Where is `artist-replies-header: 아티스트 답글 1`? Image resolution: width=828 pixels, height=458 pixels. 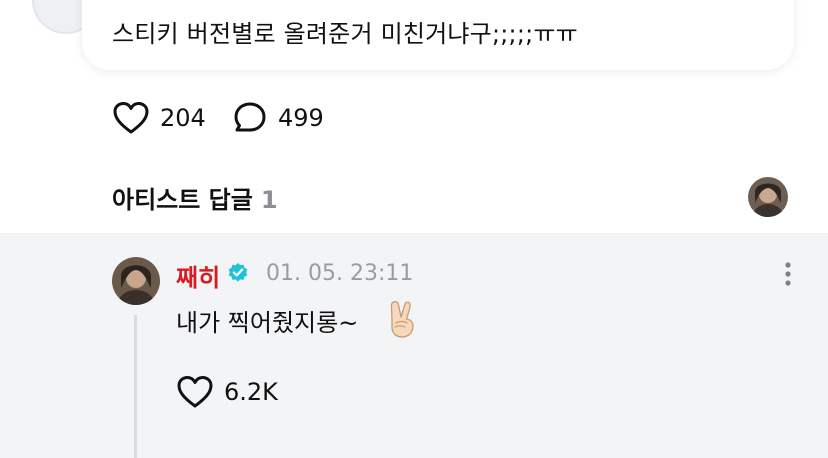 artist-replies-header: 아티스트 답글 1 is located at coordinates (195, 197).